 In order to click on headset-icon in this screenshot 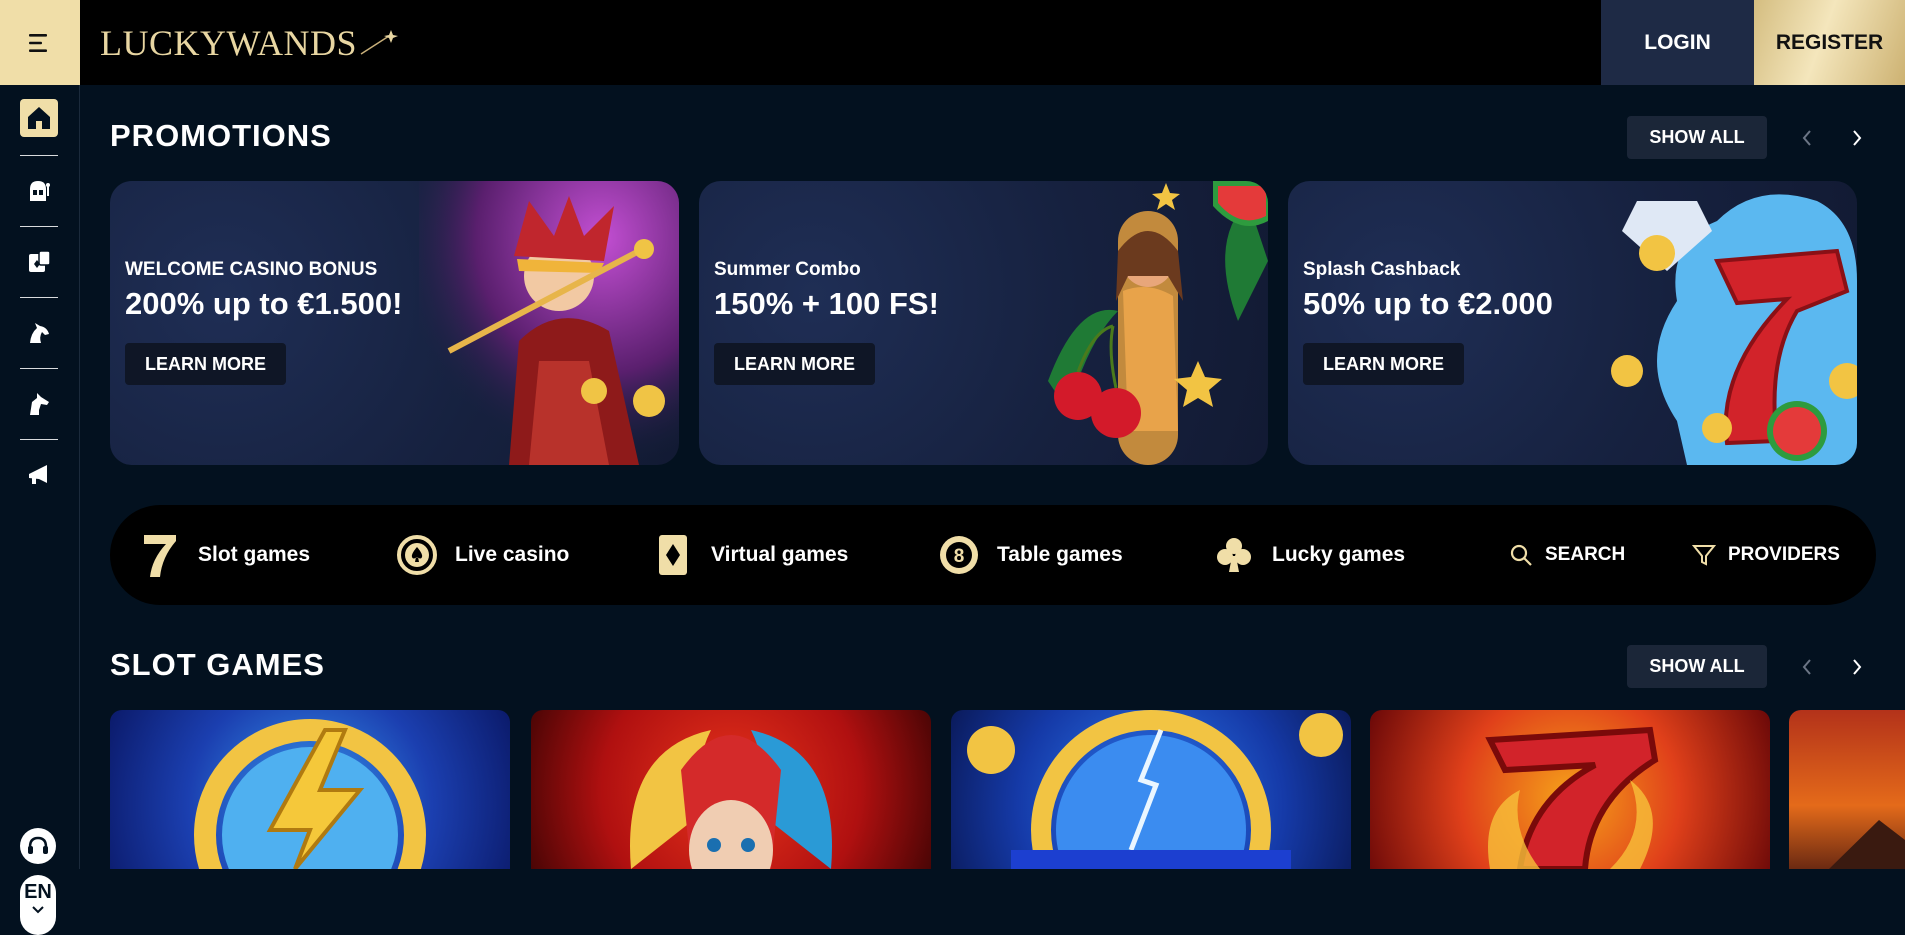, I will do `click(38, 845)`.